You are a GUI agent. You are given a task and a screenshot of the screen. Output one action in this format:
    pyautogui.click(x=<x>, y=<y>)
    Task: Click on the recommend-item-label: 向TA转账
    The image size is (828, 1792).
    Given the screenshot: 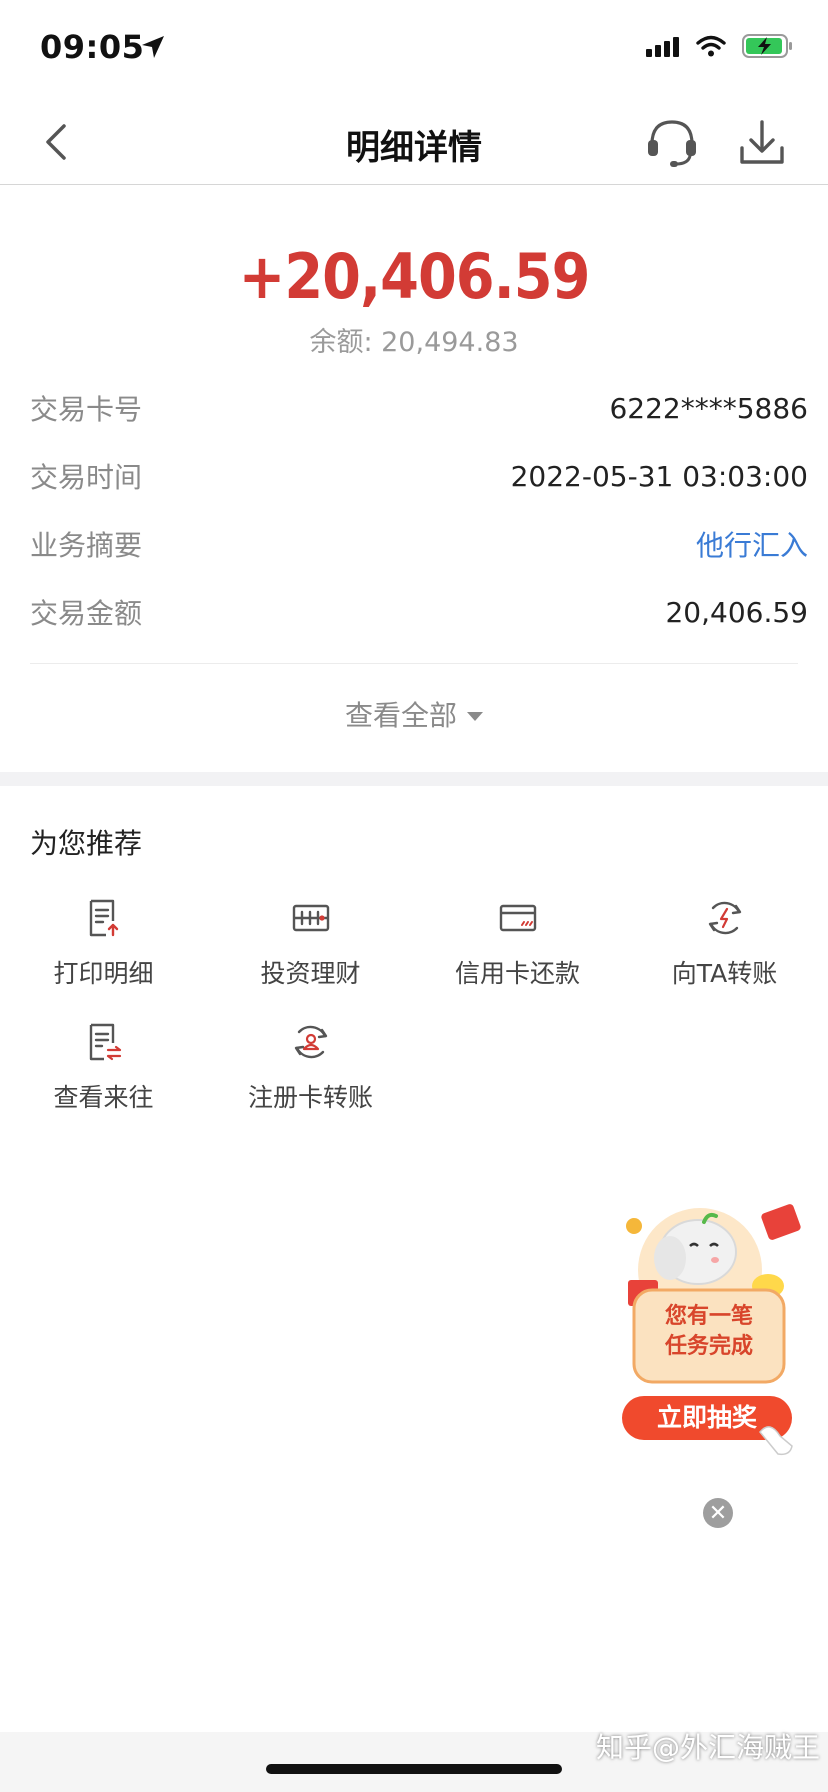 What is the action you would take?
    pyautogui.click(x=724, y=973)
    